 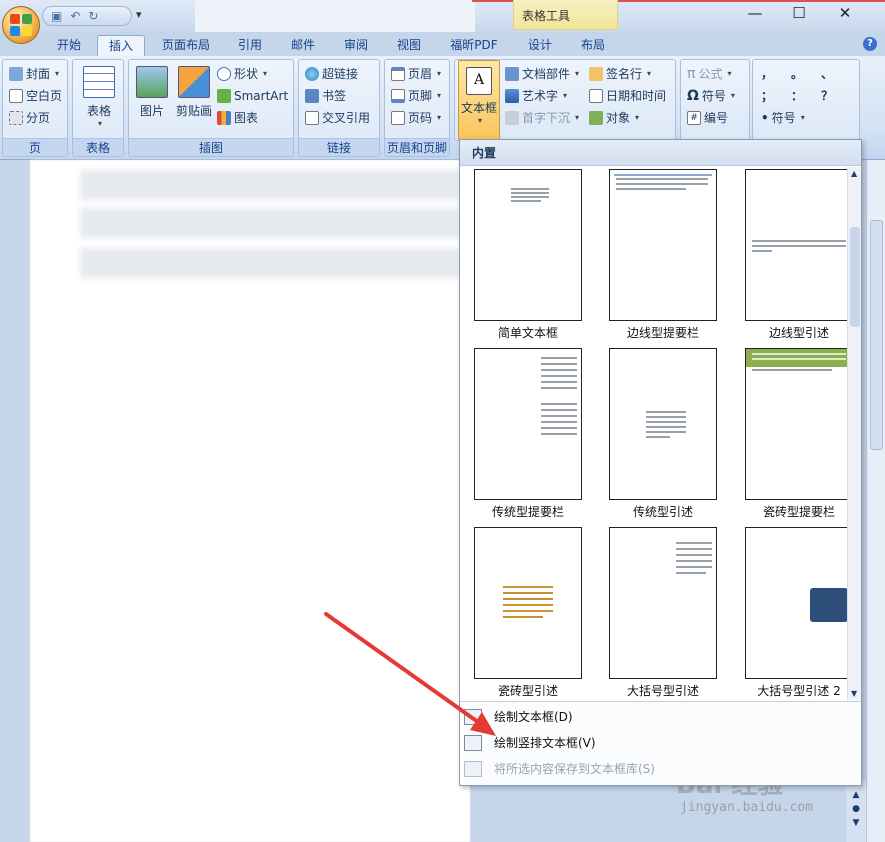 What do you see at coordinates (194, 82) in the screenshot?
I see `clipart-icon` at bounding box center [194, 82].